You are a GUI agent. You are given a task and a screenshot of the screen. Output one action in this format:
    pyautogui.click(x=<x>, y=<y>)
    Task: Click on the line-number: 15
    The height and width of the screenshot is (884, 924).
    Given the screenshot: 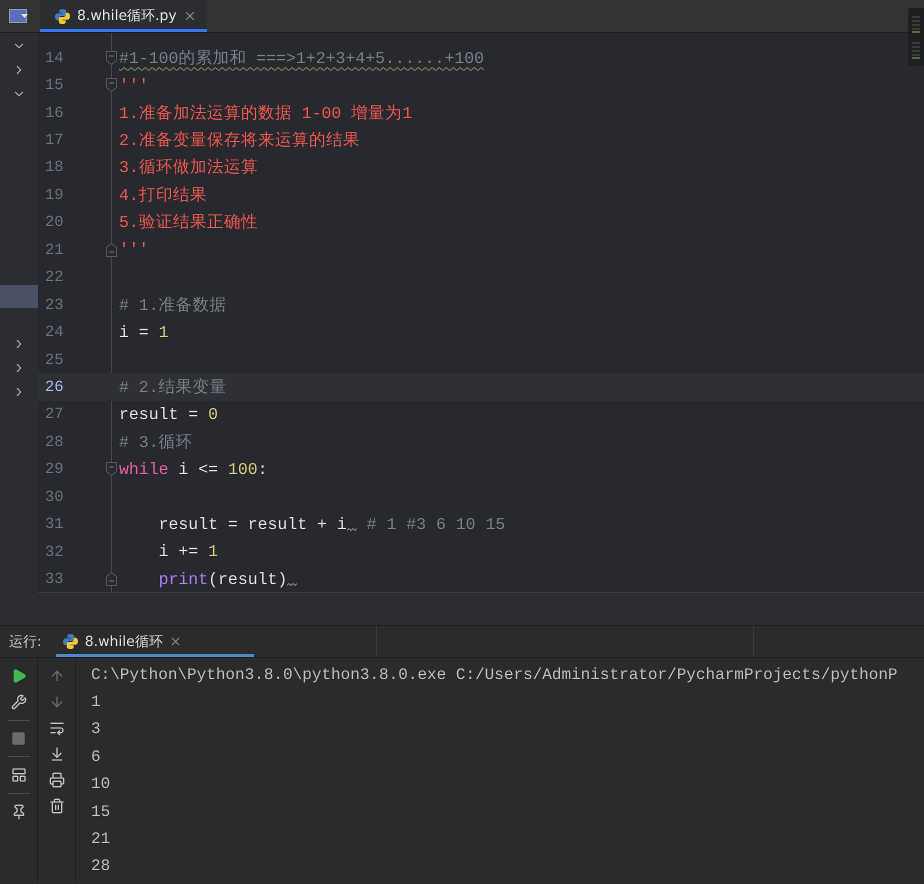 What is the action you would take?
    pyautogui.click(x=54, y=85)
    